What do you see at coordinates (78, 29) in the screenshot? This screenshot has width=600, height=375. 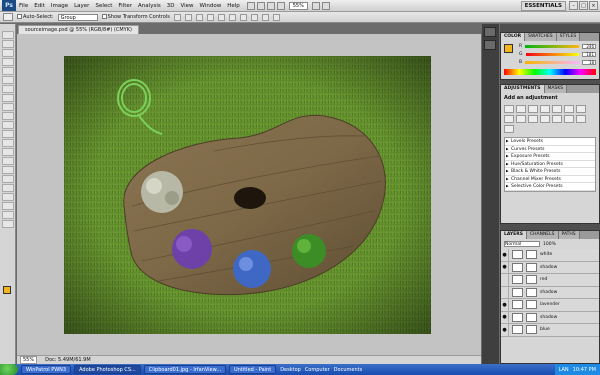 I see `document-tab: sourceimage.psd @ 55% (RGB/8#) (CMYK)` at bounding box center [78, 29].